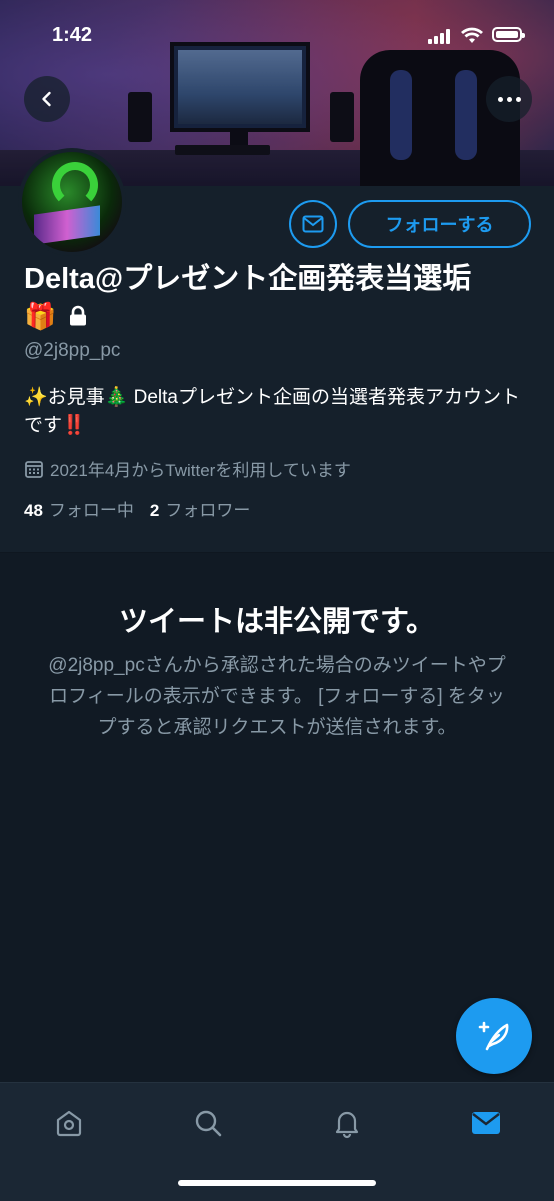 This screenshot has height=1201, width=554. I want to click on bell-icon, so click(347, 1125).